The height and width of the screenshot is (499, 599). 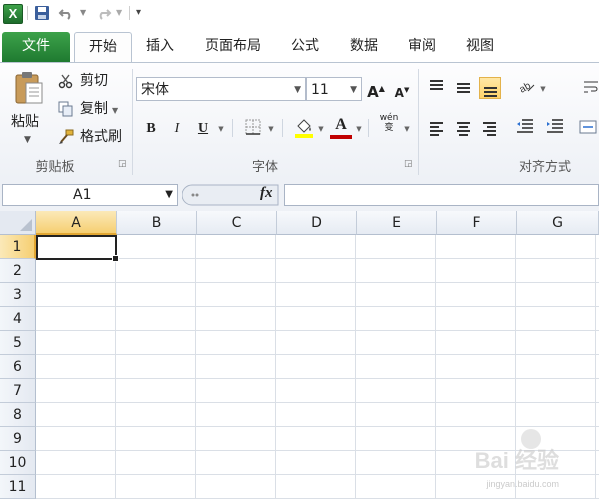 I want to click on paste-button: 粘贴, so click(x=25, y=121).